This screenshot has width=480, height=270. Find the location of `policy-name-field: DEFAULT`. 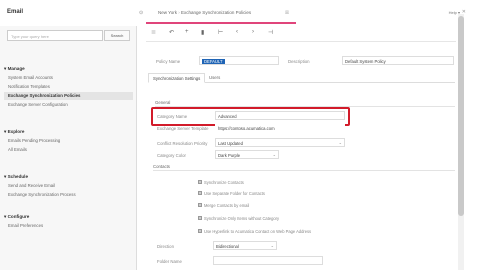

policy-name-field: DEFAULT is located at coordinates (239, 60).